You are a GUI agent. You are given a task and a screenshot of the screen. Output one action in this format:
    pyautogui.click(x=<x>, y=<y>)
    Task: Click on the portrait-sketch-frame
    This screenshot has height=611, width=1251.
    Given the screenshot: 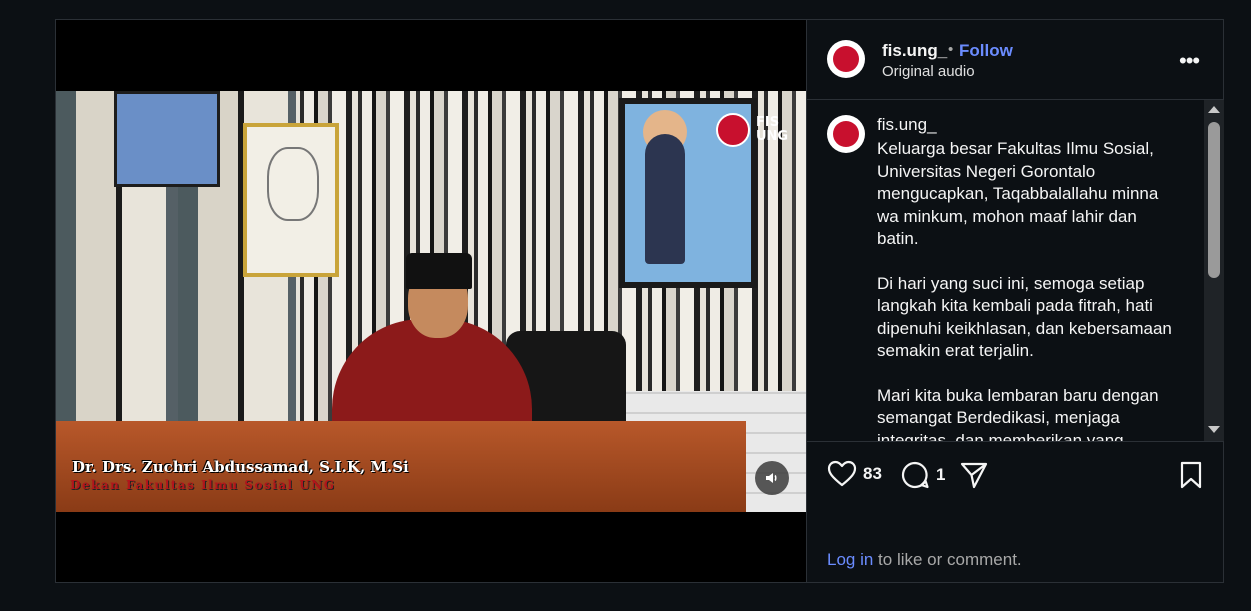 What is the action you would take?
    pyautogui.click(x=291, y=200)
    